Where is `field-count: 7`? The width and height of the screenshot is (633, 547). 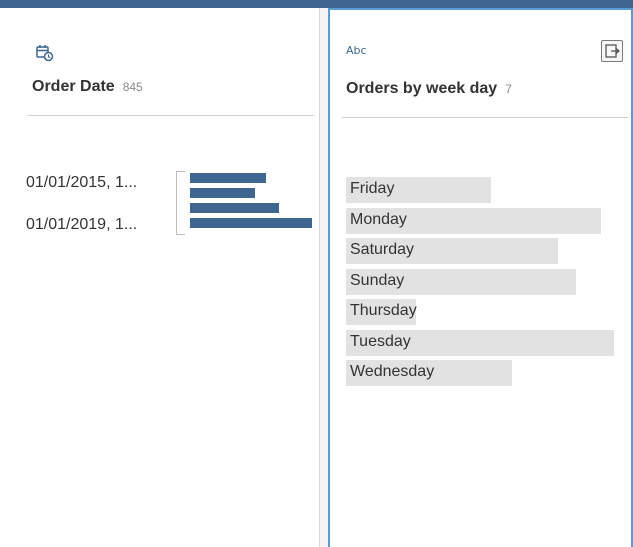 field-count: 7 is located at coordinates (508, 89).